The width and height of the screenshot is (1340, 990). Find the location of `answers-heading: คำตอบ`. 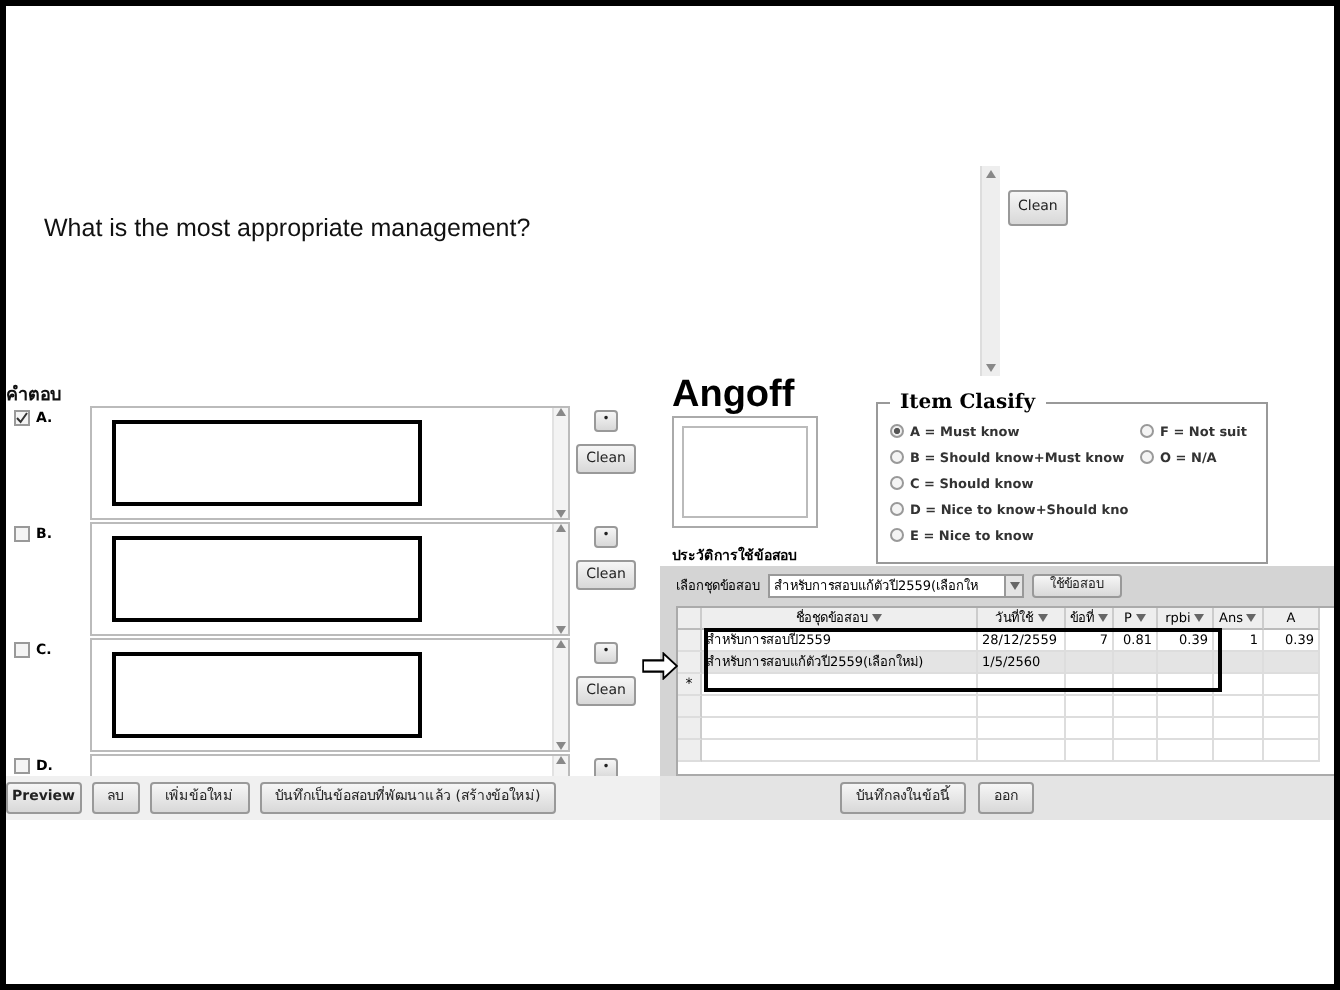

answers-heading: คำตอบ is located at coordinates (35, 393).